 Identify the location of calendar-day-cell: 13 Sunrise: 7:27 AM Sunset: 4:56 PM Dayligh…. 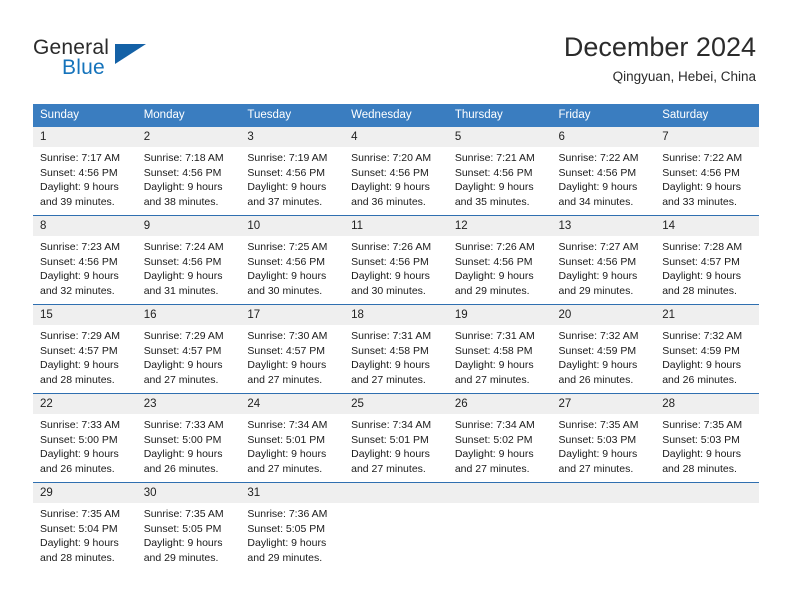
(603, 260).